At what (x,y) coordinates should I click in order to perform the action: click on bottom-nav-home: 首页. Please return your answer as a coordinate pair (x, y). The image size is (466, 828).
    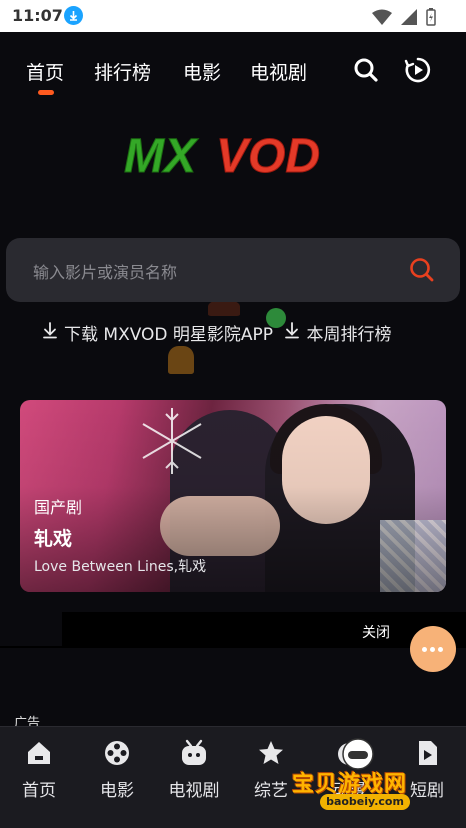
    Looking at the image, I should click on (39, 777).